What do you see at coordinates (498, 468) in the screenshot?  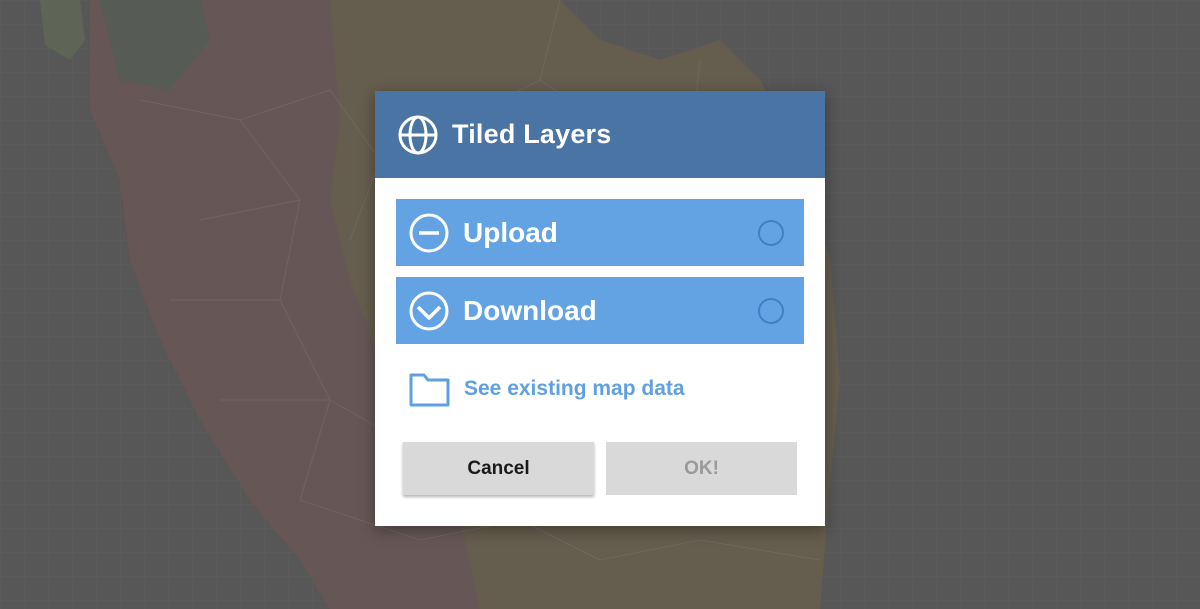 I see `cancel-button: Cancel` at bounding box center [498, 468].